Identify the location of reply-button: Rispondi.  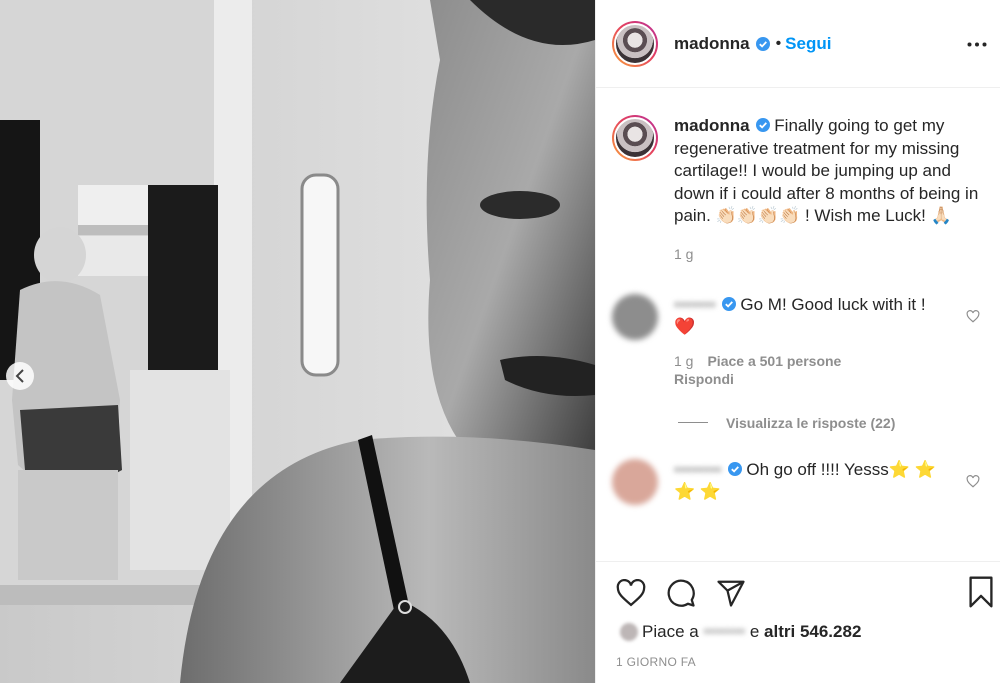
(809, 379).